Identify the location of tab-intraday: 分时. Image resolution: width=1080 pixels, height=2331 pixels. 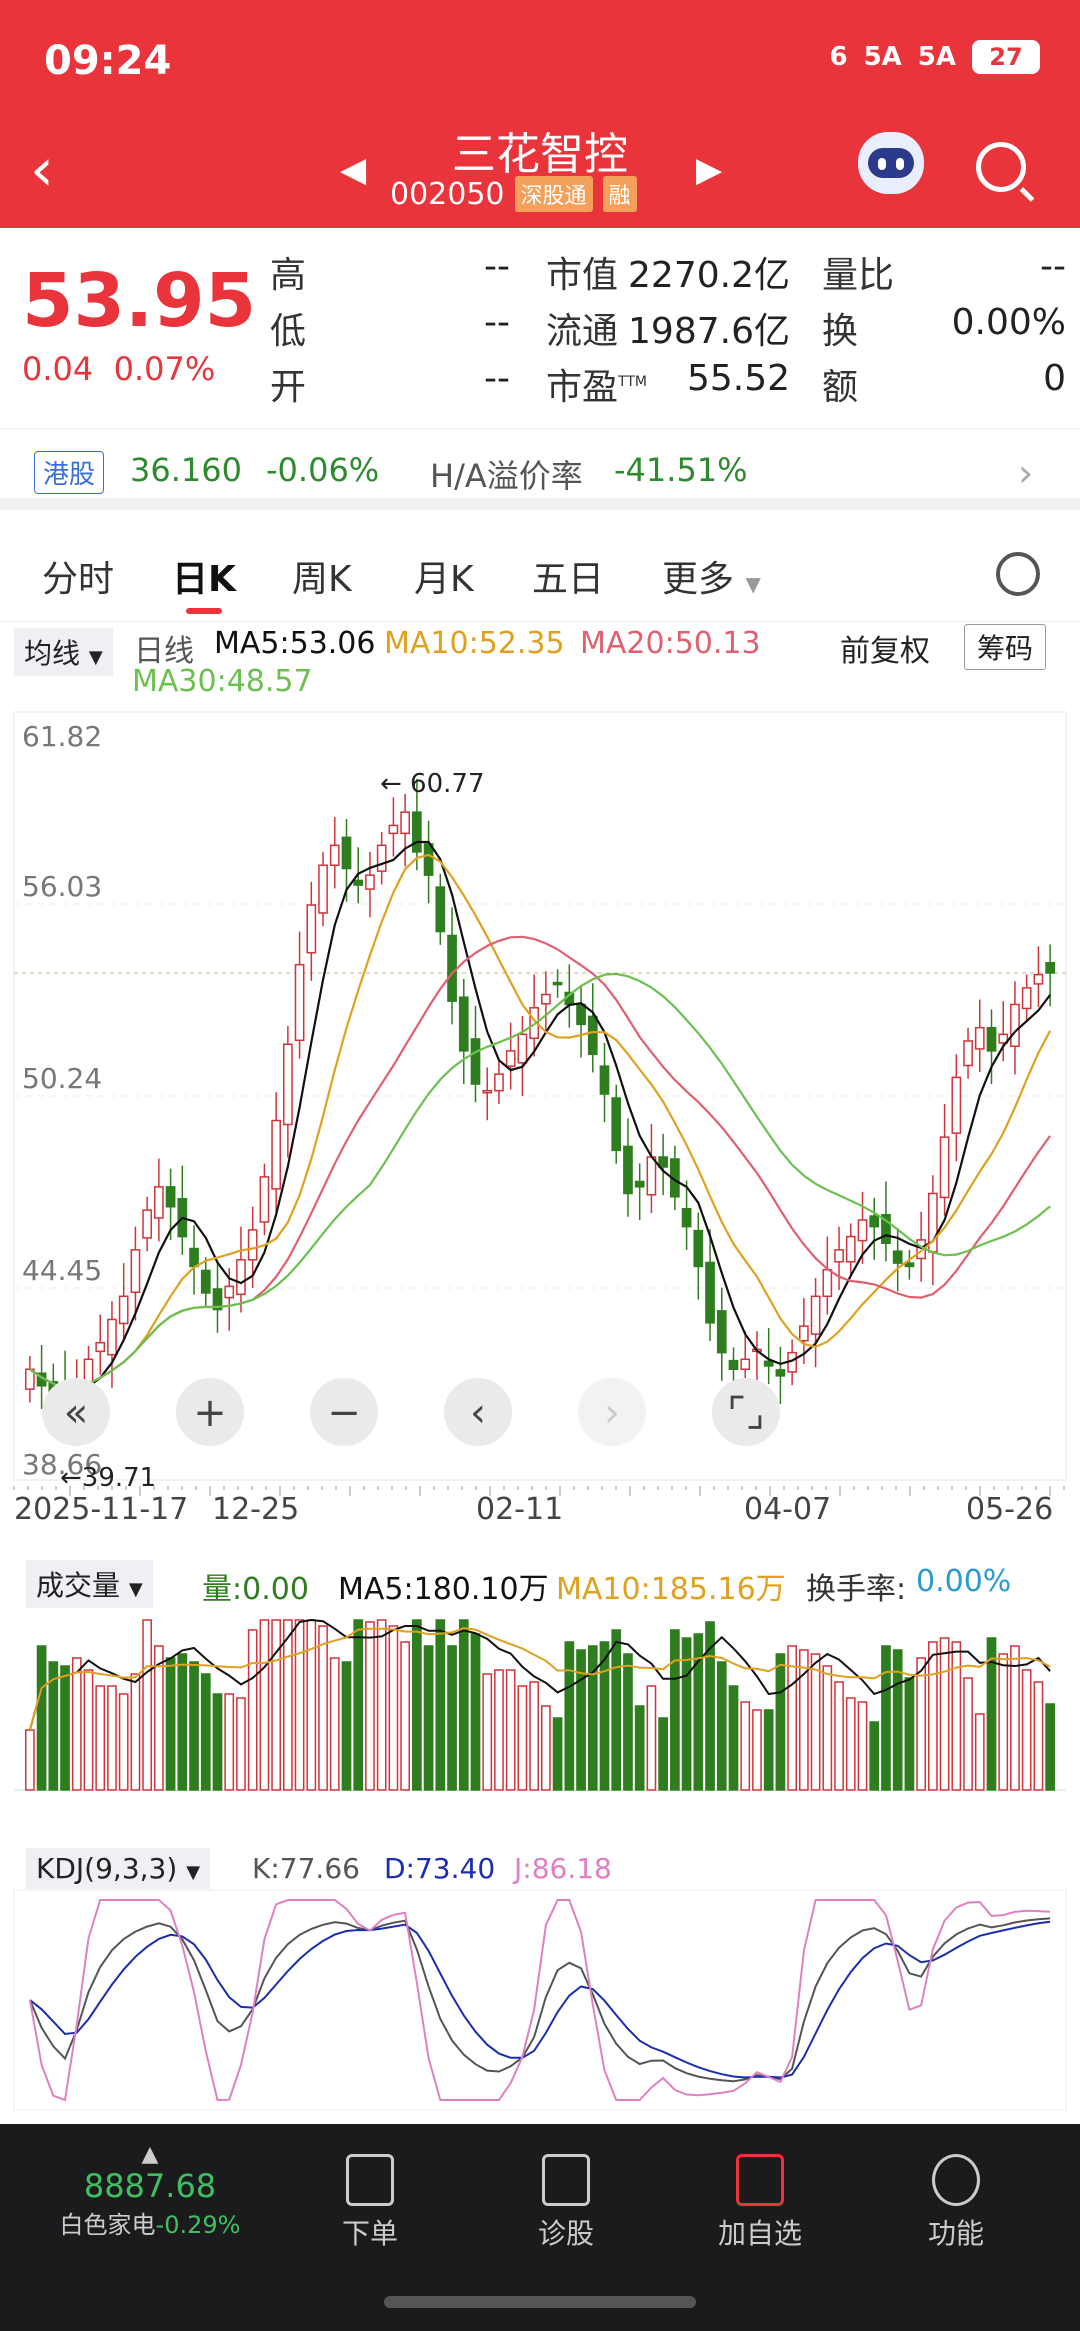
(78, 576).